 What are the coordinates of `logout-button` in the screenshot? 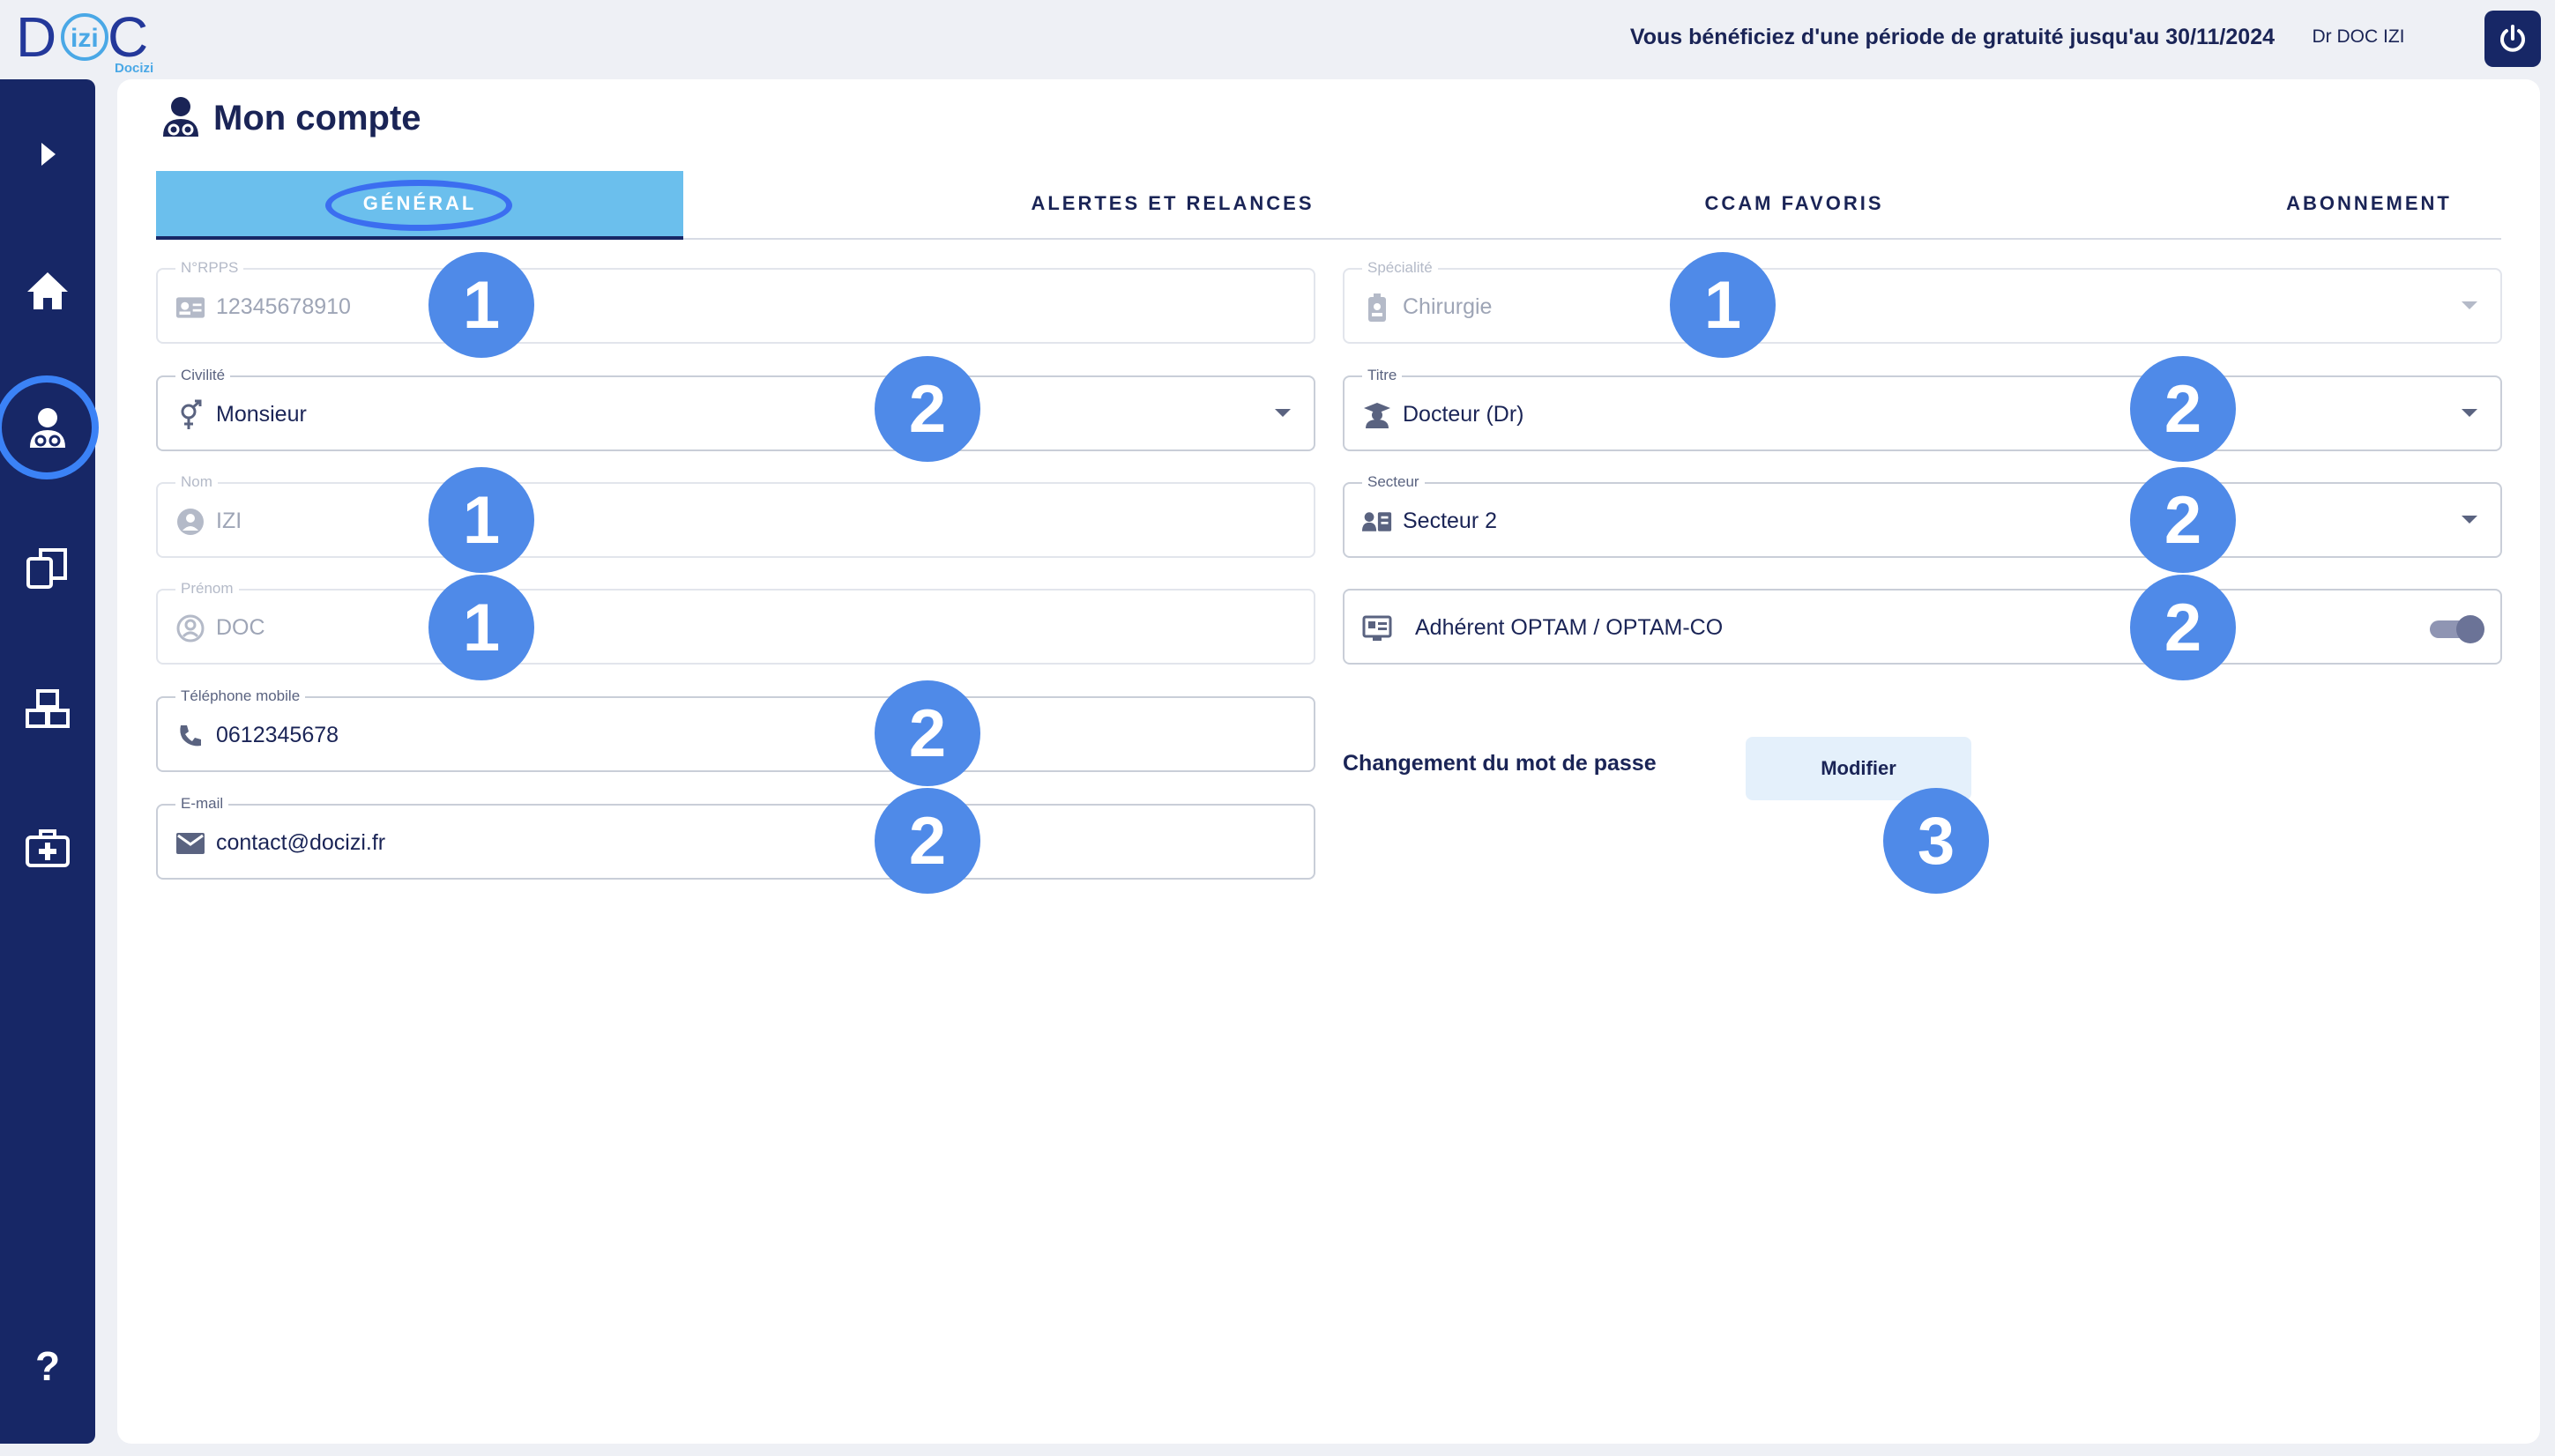 It's located at (2512, 39).